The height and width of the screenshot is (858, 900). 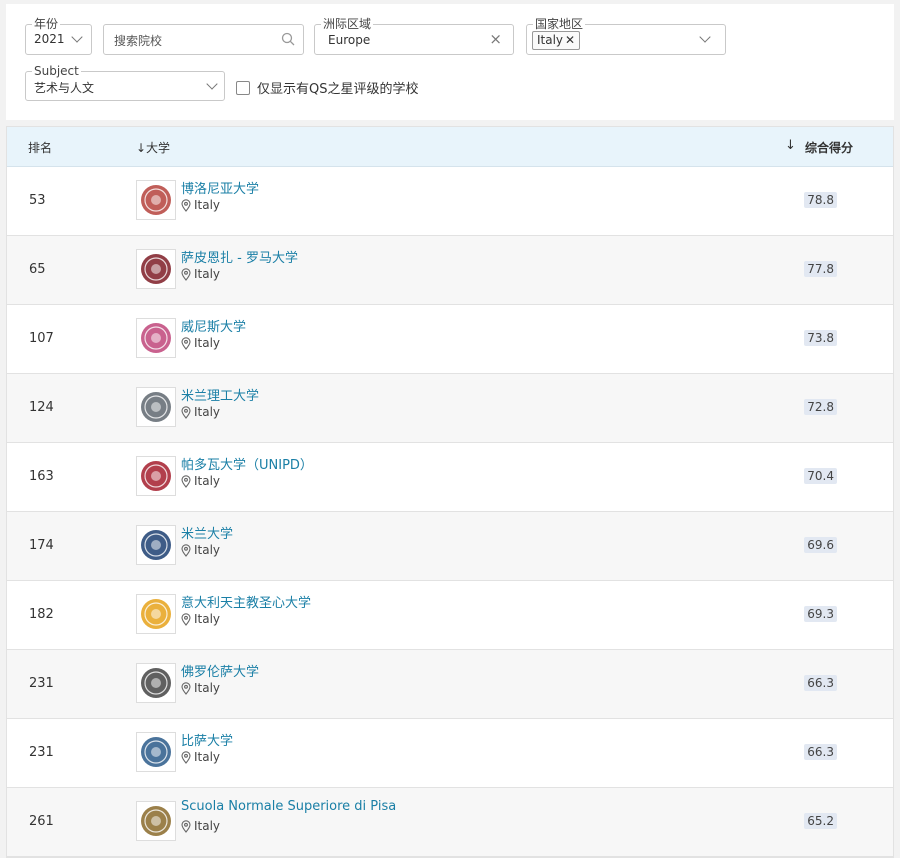 I want to click on clear-icon: ×, so click(x=495, y=39).